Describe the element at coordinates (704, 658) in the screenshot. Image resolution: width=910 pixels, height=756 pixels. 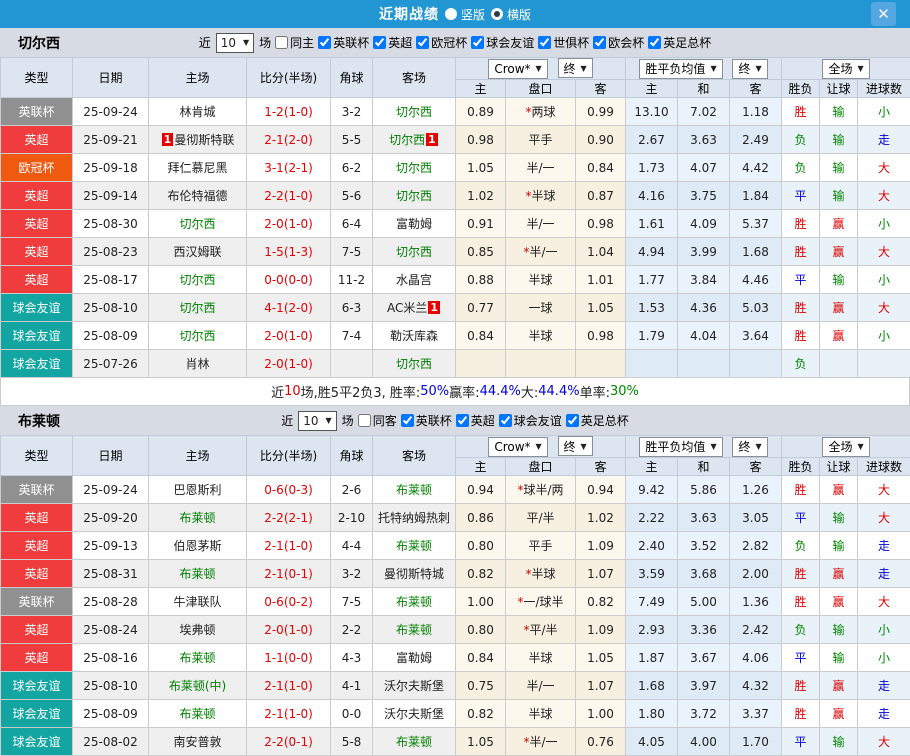
I see `avg-draw-cell: 3.67` at that location.